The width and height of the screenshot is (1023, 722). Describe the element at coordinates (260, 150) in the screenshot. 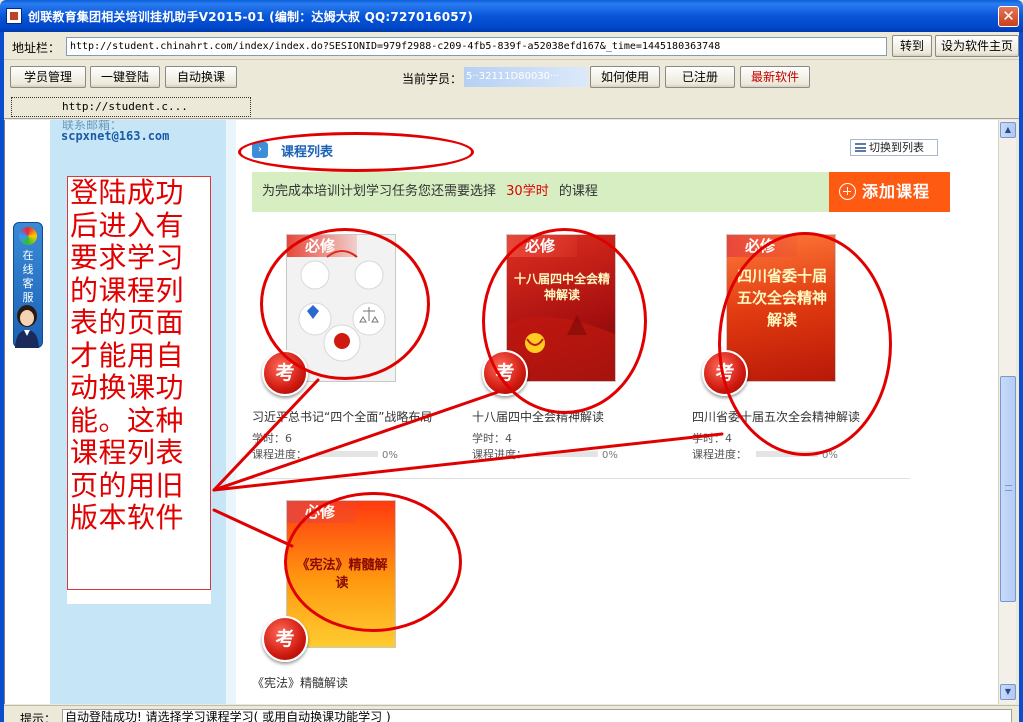

I see `list-icon: ›` at that location.